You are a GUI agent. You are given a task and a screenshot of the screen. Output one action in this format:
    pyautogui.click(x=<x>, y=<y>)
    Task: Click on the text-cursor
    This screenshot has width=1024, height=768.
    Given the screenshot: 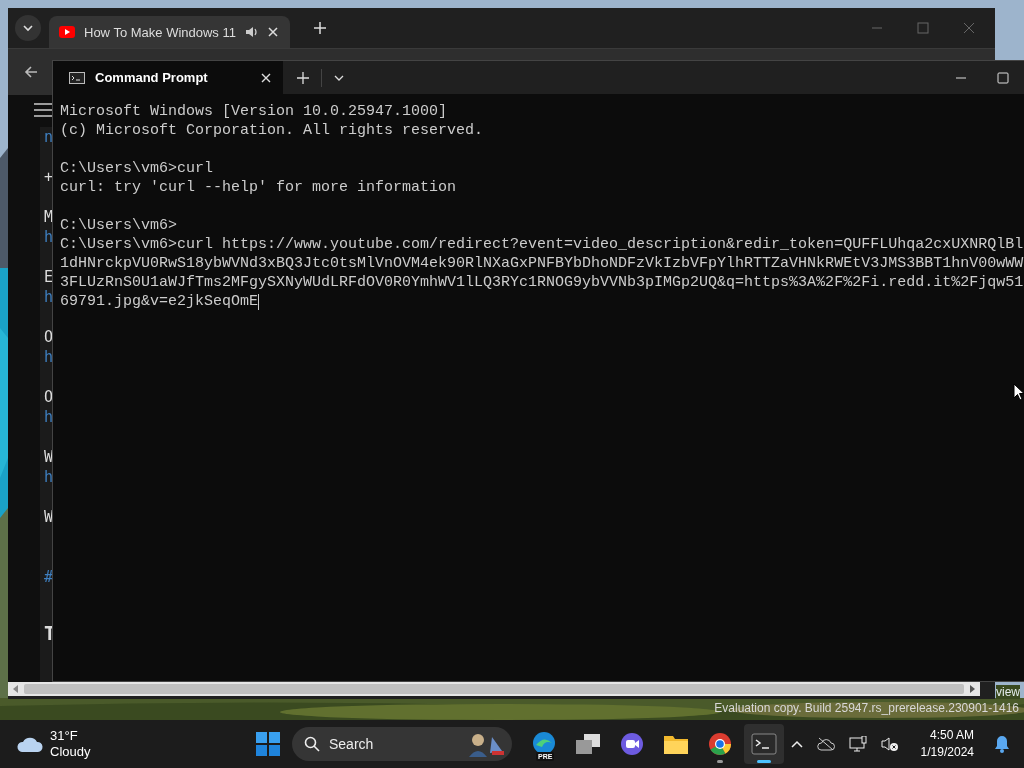 What is the action you would take?
    pyautogui.click(x=259, y=301)
    